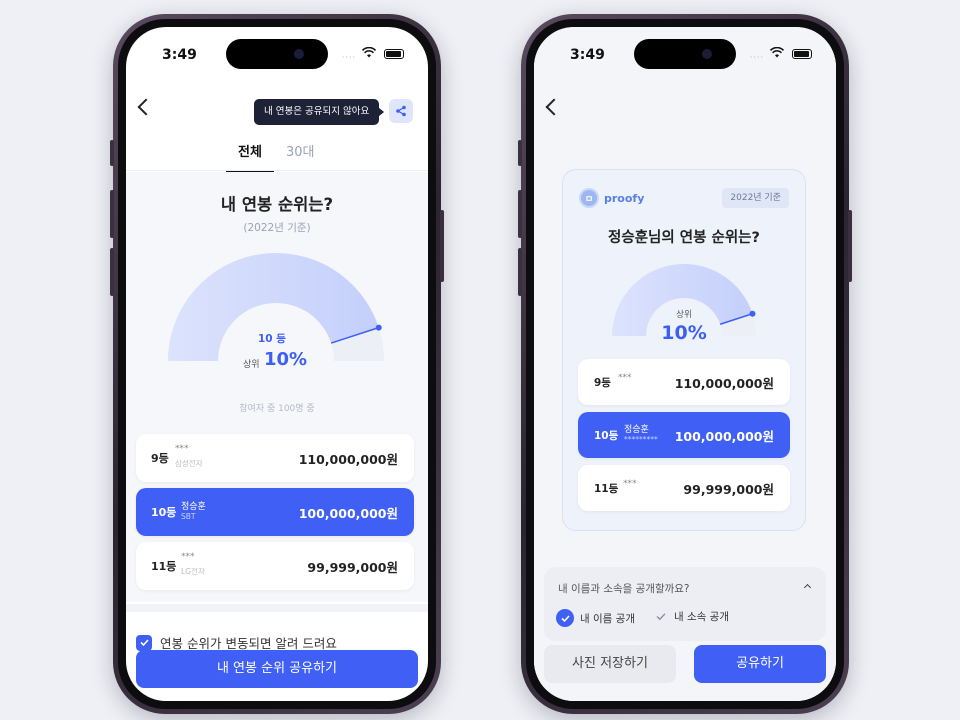 The width and height of the screenshot is (960, 720). What do you see at coordinates (189, 463) in the screenshot?
I see `rank-company: 삼성전자` at bounding box center [189, 463].